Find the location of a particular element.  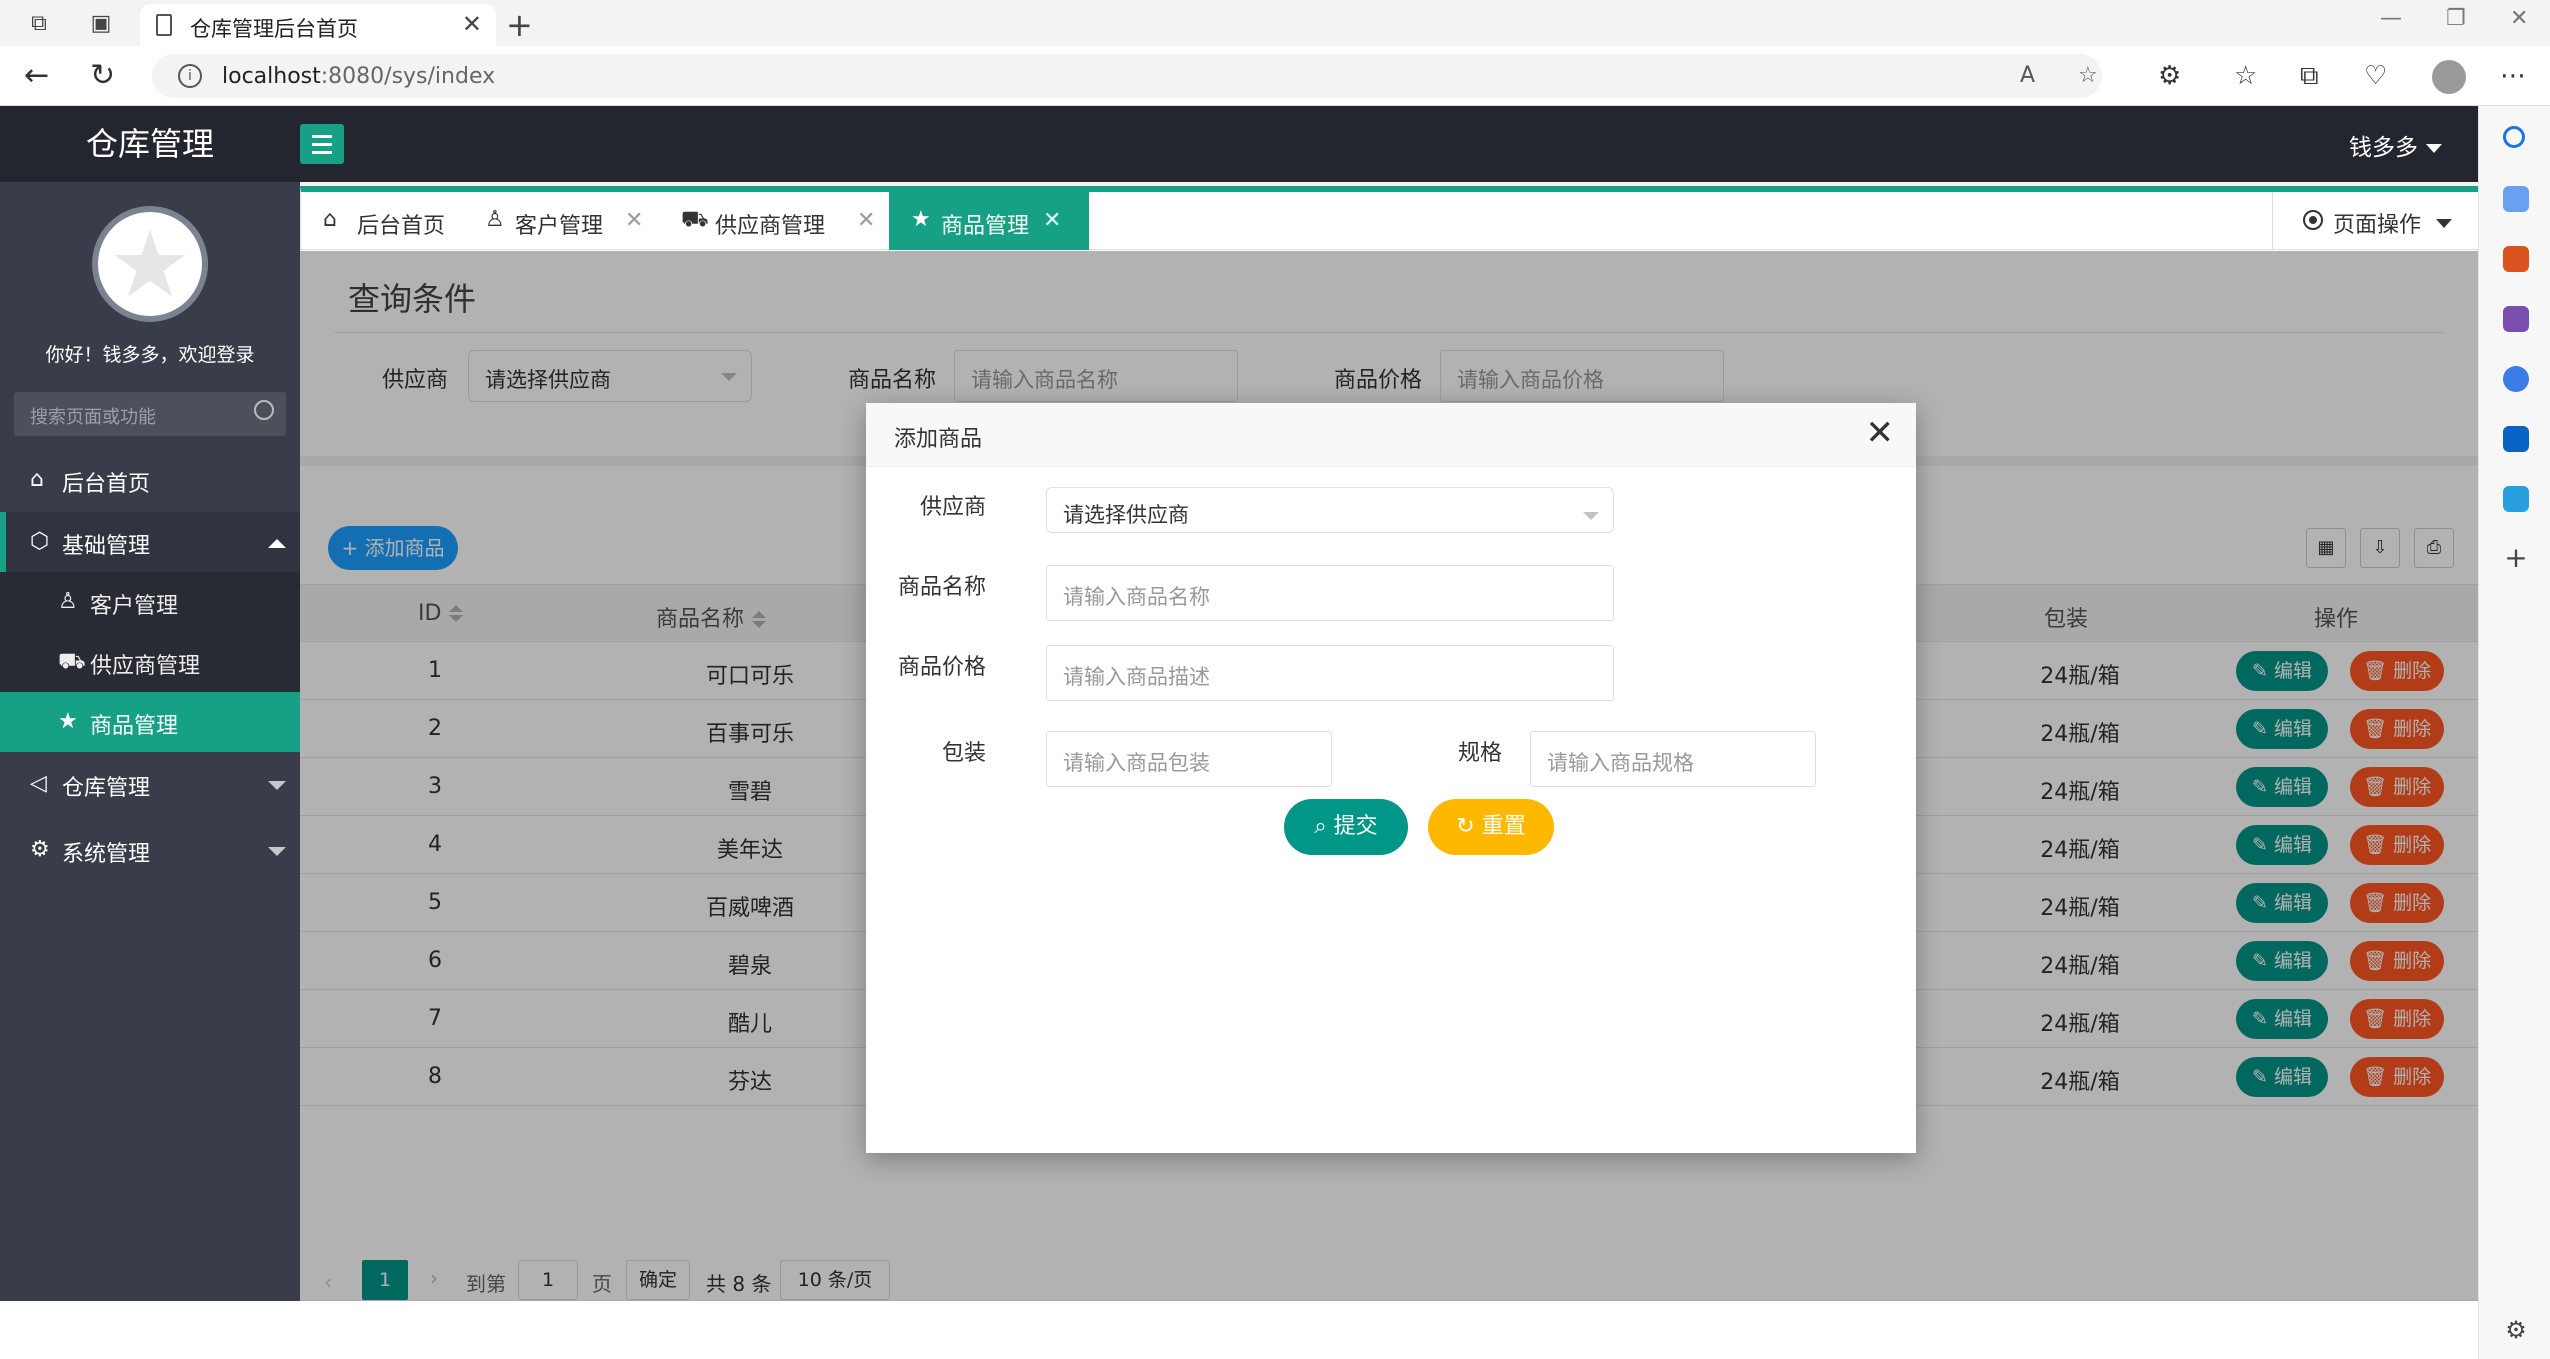

chevron-up-icon is located at coordinates (277, 543).